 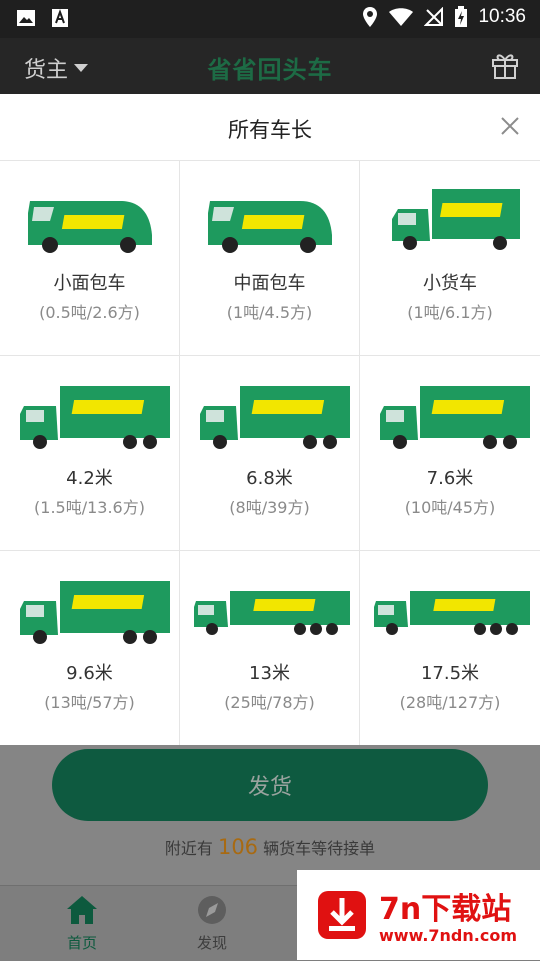 I want to click on image-icon, so click(x=26, y=18).